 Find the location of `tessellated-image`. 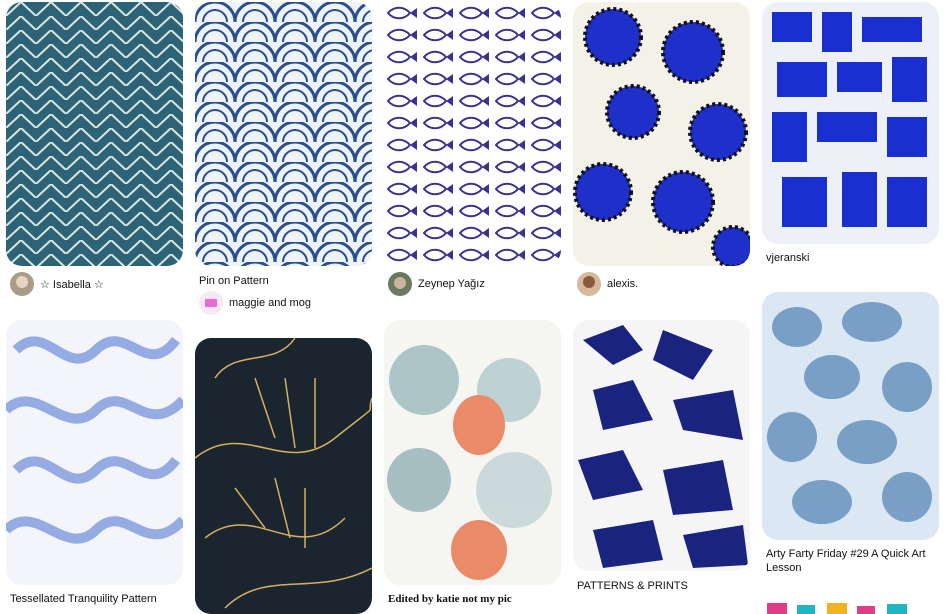

tessellated-image is located at coordinates (94, 452).